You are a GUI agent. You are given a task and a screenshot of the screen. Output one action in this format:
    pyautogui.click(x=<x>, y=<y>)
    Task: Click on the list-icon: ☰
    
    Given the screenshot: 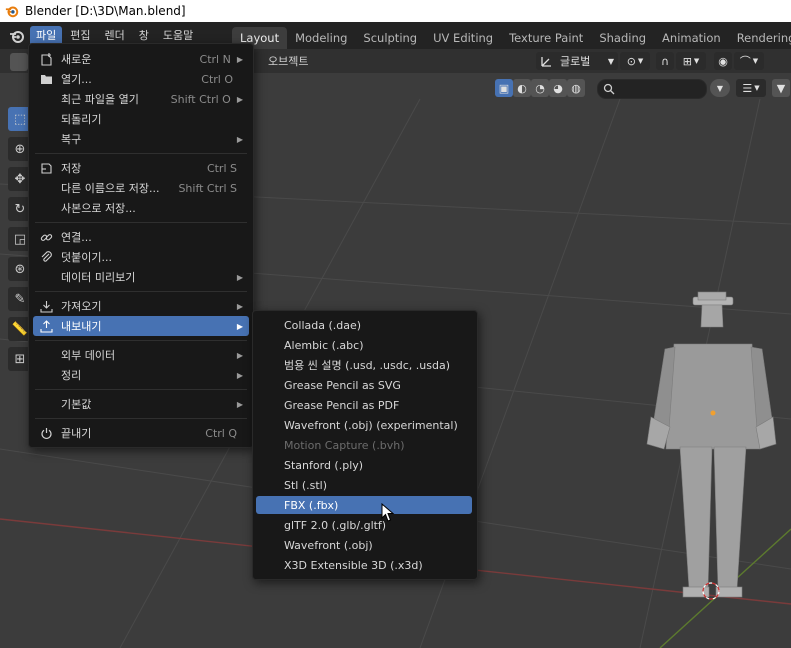 What is the action you would take?
    pyautogui.click(x=747, y=88)
    